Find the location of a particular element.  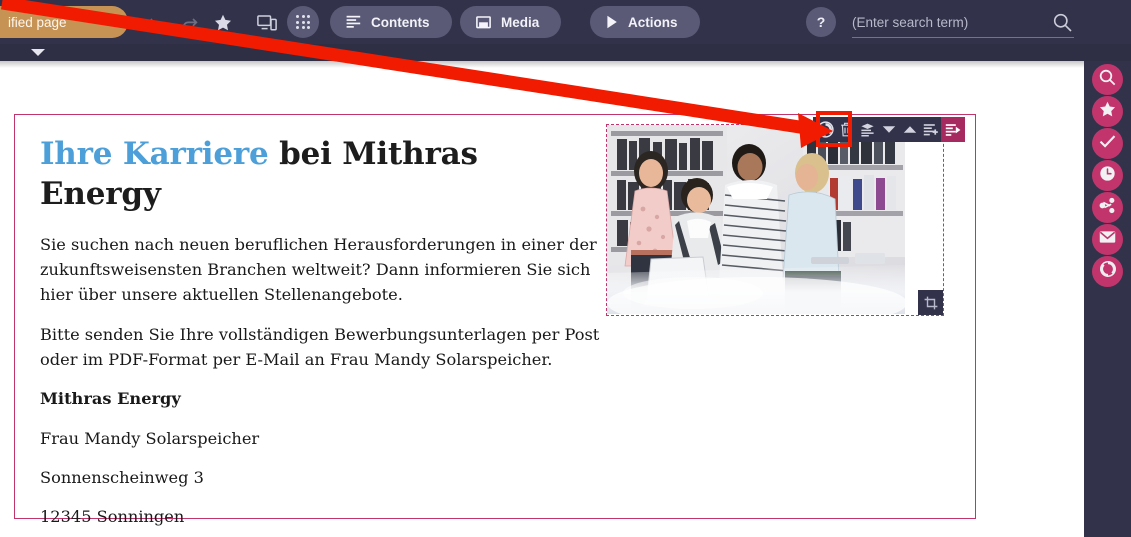

menu-contents-label: Contents is located at coordinates (400, 22).